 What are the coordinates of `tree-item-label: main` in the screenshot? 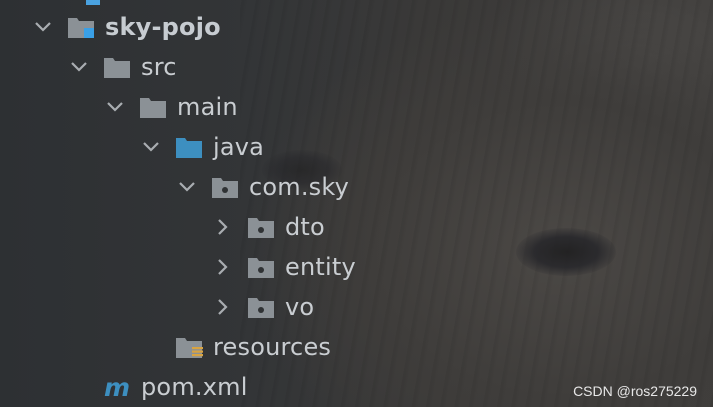 It's located at (207, 107).